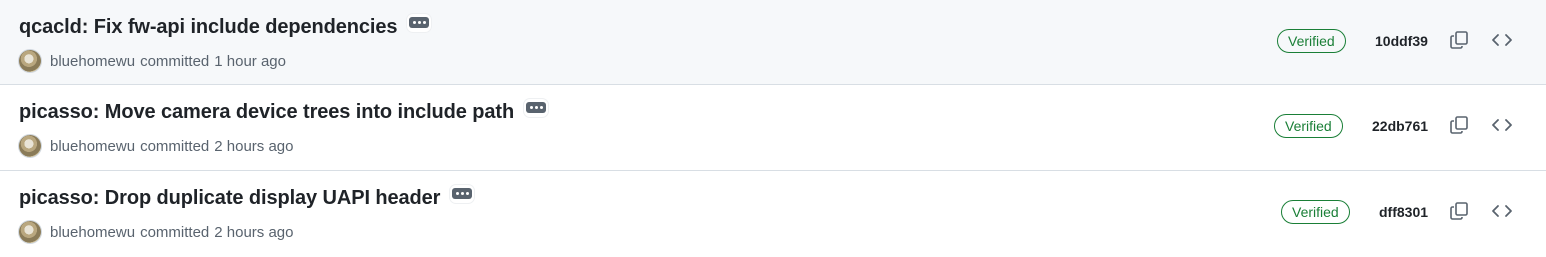 This screenshot has height=257, width=1546. What do you see at coordinates (1400, 126) in the screenshot?
I see `commit-sha-link: 22db761` at bounding box center [1400, 126].